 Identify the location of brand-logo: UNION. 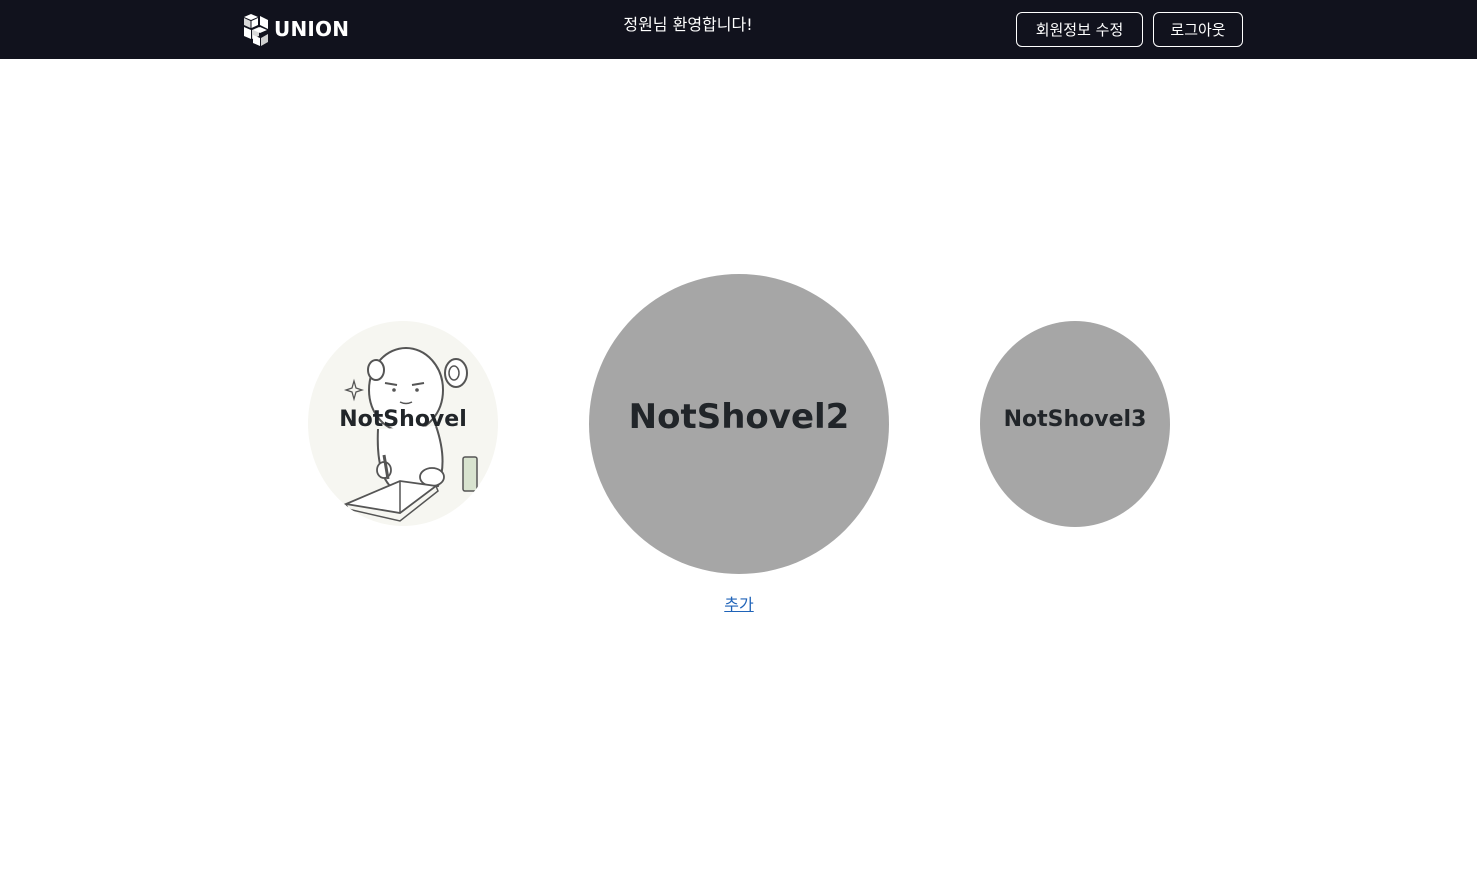
(295, 29).